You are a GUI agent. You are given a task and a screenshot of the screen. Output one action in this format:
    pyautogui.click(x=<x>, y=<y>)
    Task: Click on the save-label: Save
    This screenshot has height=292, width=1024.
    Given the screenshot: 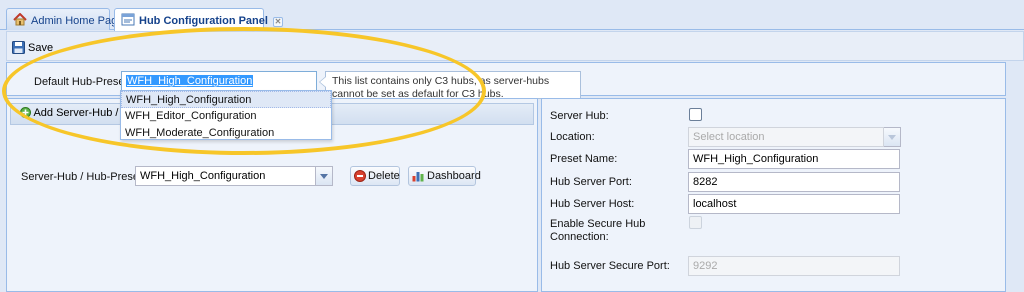 What is the action you would take?
    pyautogui.click(x=41, y=48)
    